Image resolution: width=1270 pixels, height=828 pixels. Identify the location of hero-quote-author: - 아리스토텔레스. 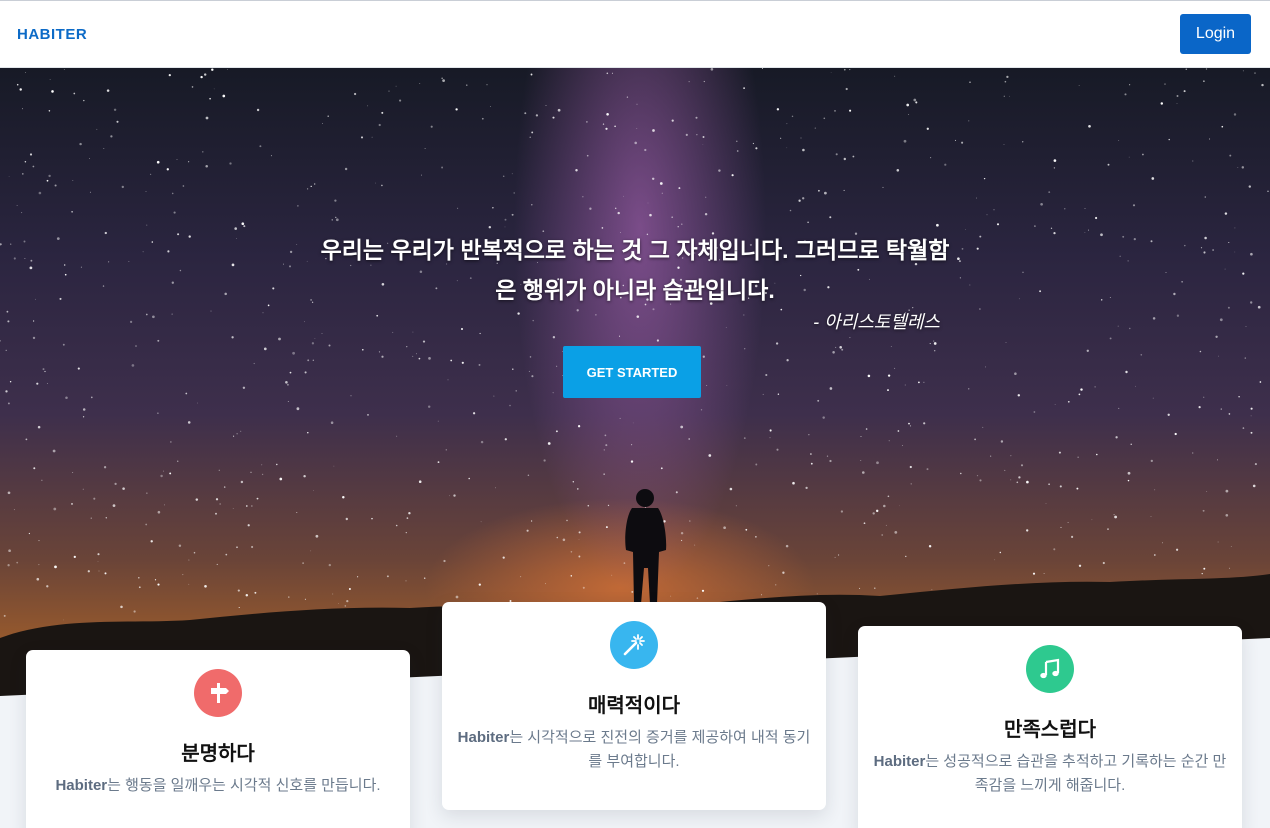
(876, 322).